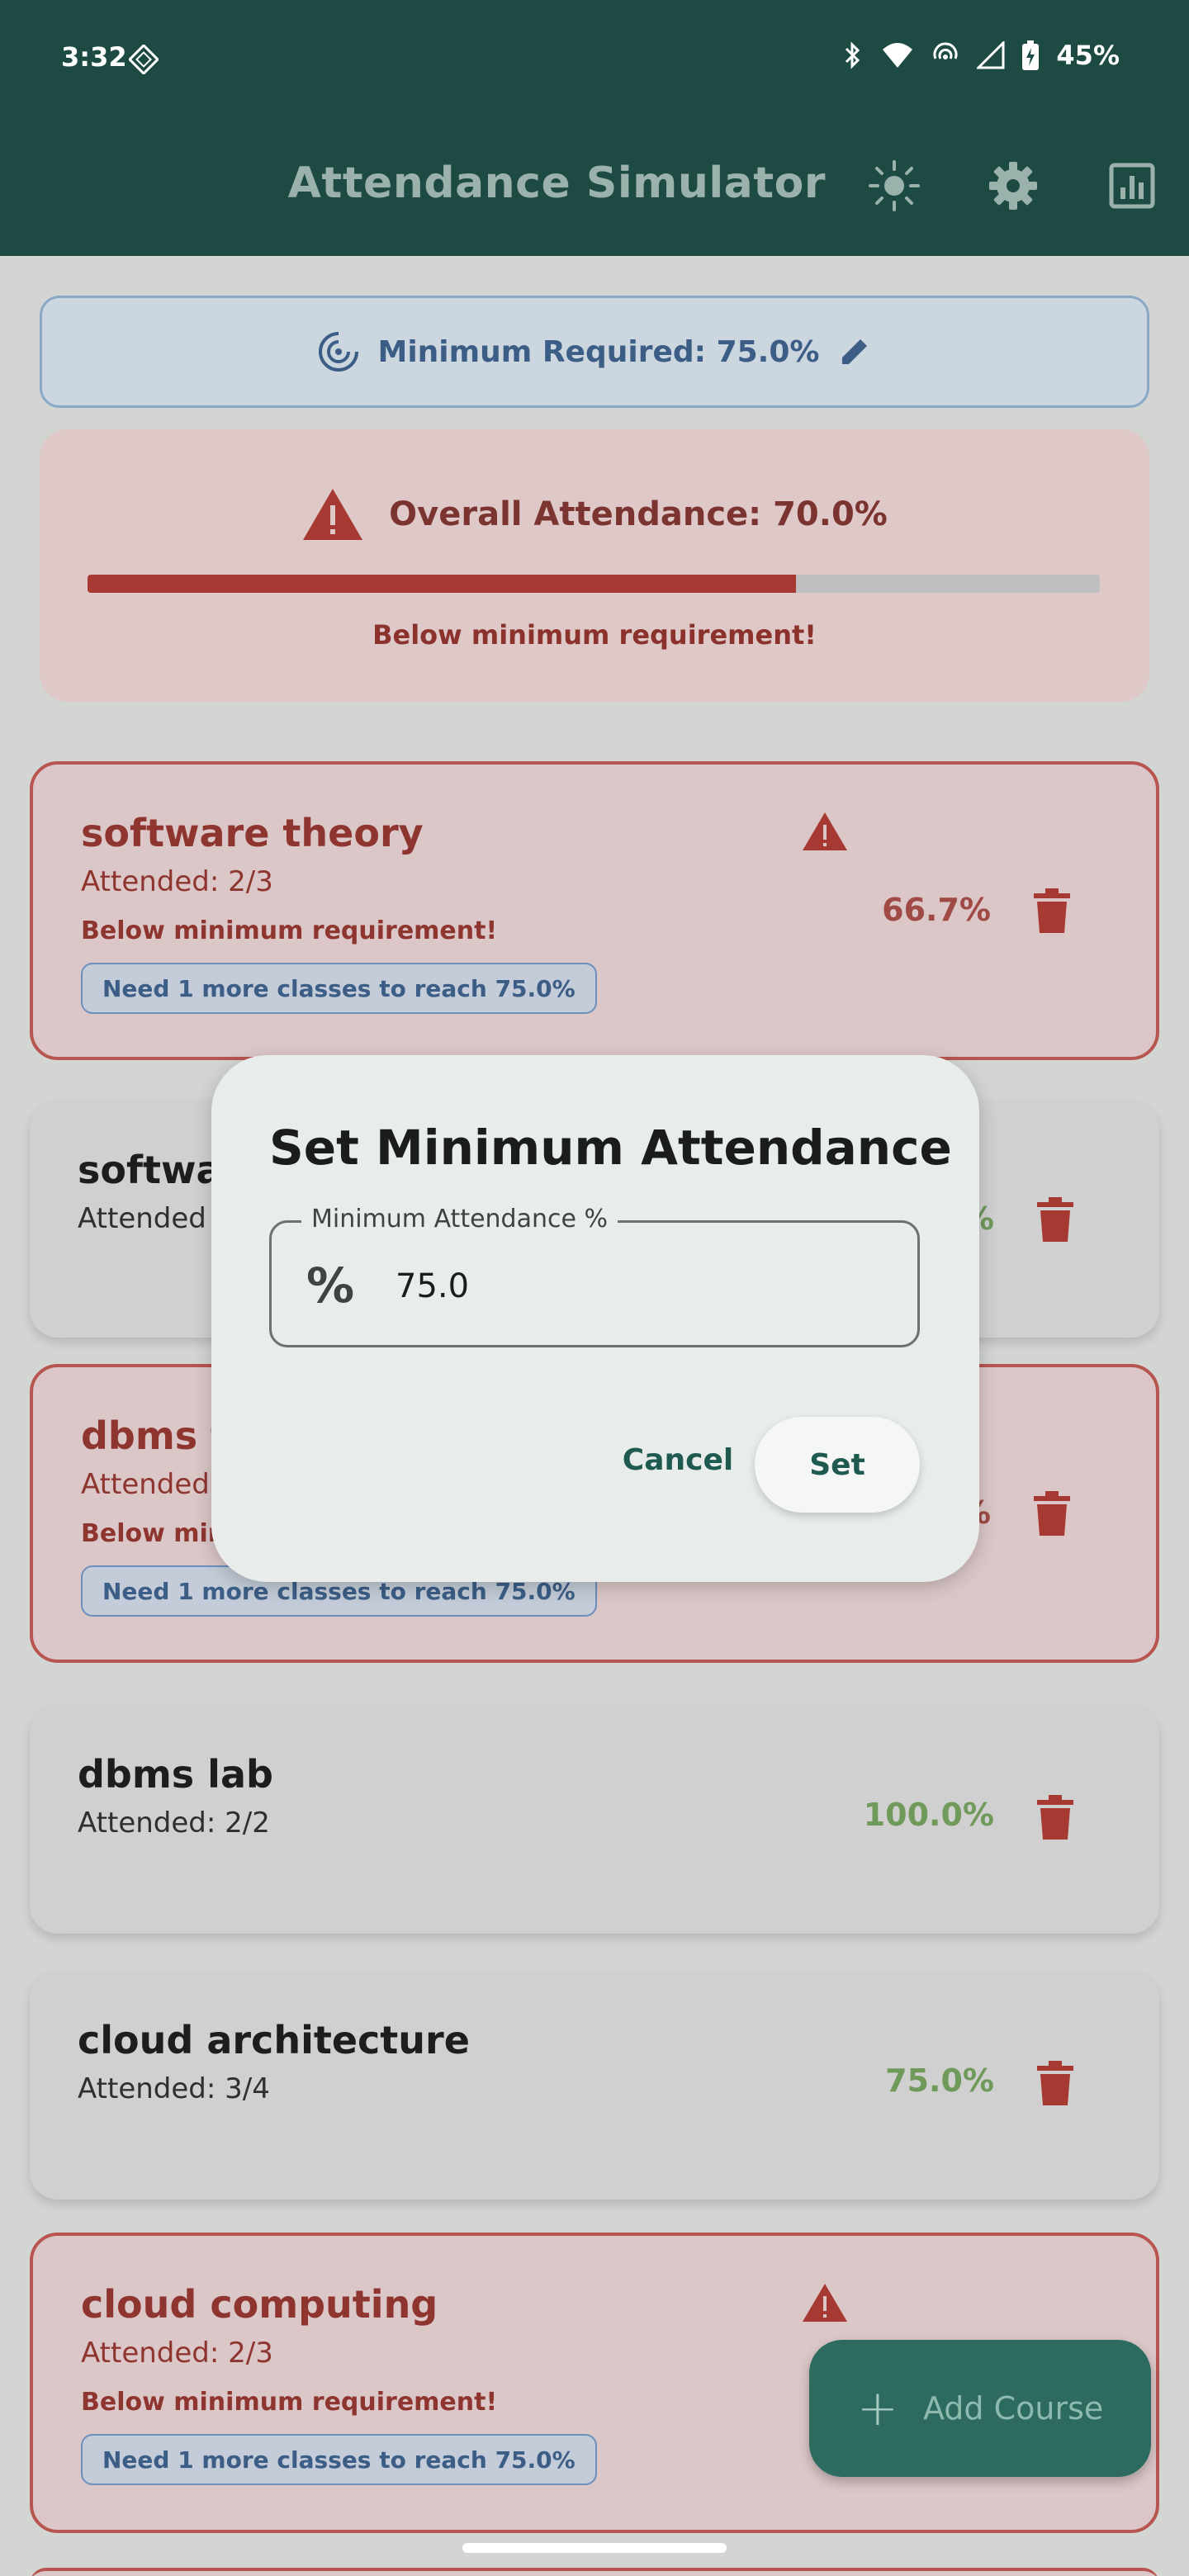 Image resolution: width=1189 pixels, height=2576 pixels. I want to click on sun-icon, so click(894, 185).